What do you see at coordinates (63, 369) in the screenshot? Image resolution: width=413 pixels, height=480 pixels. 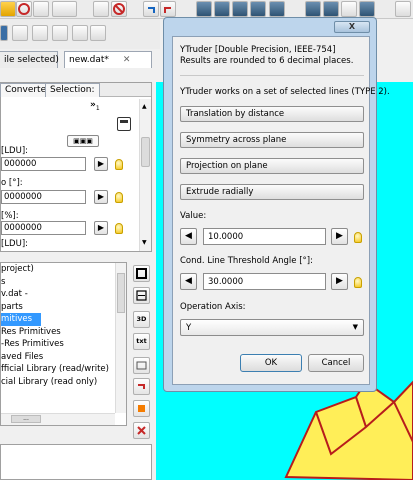 I see `tree-item: fficial Library (read/write)` at bounding box center [63, 369].